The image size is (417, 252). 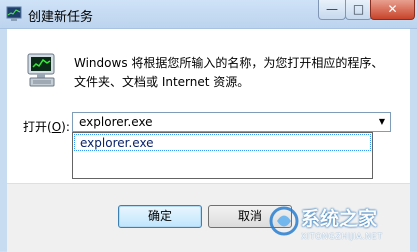 What do you see at coordinates (342, 236) in the screenshot?
I see `watermark-url: XITONGZHIJIA.NET` at bounding box center [342, 236].